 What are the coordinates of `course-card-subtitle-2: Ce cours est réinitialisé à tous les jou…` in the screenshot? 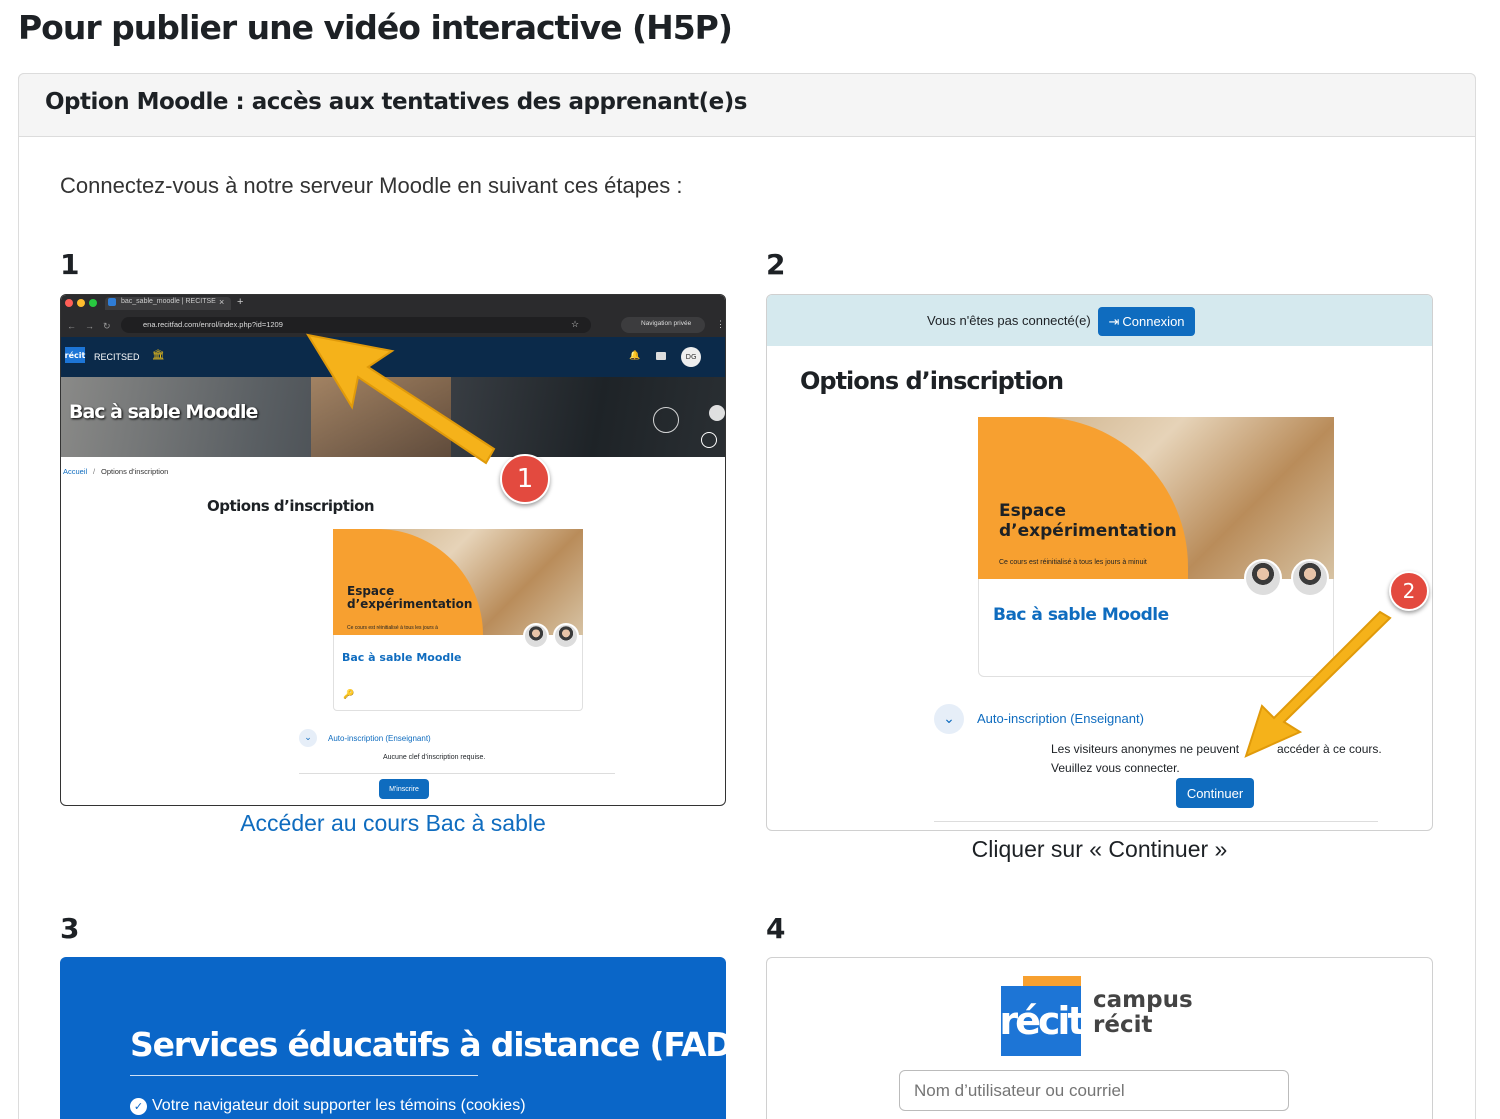 It's located at (1073, 562).